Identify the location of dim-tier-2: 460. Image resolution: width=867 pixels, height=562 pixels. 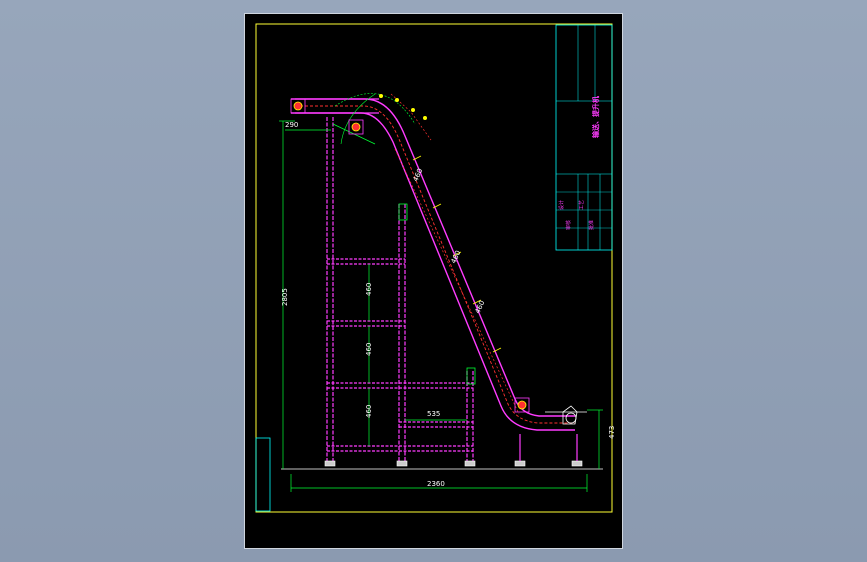
(369, 349).